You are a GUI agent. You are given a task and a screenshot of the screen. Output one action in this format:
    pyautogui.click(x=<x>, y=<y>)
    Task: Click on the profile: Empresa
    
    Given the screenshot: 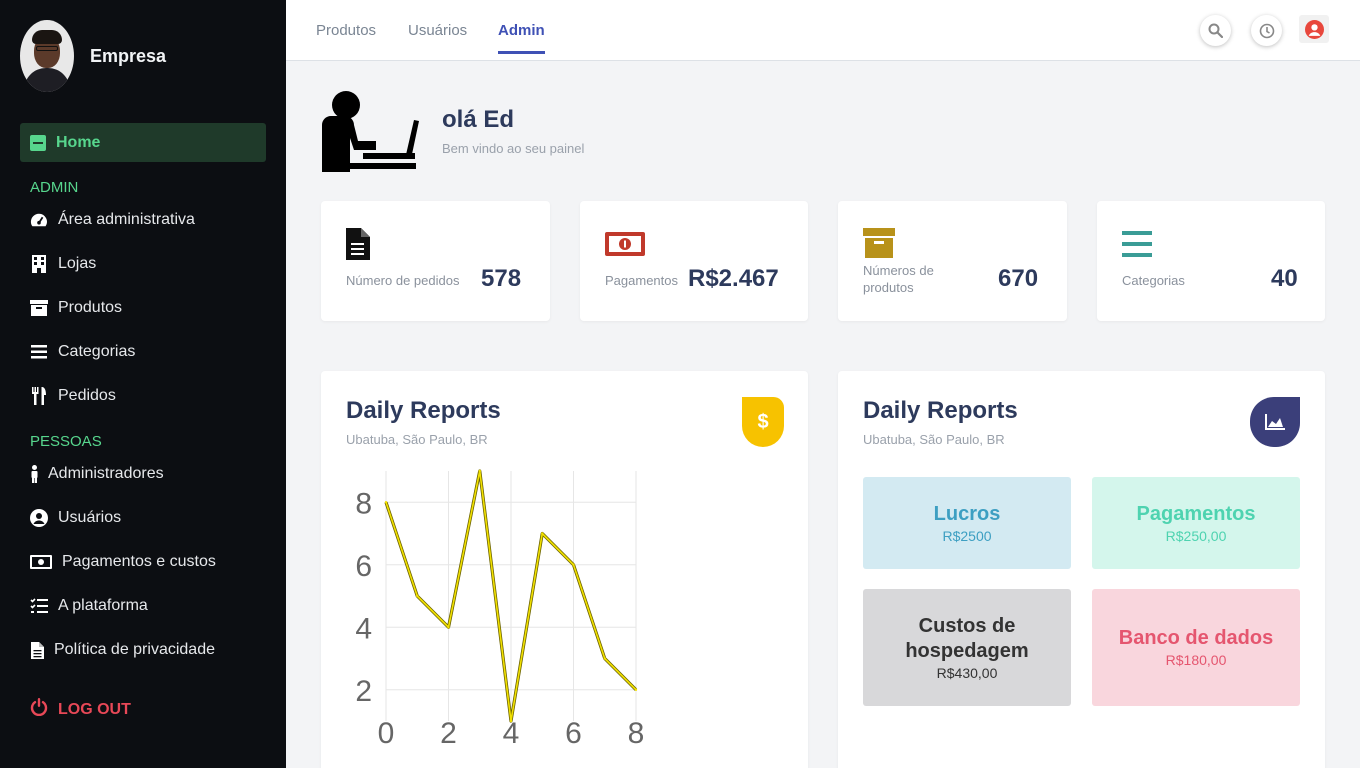 What is the action you would take?
    pyautogui.click(x=93, y=56)
    